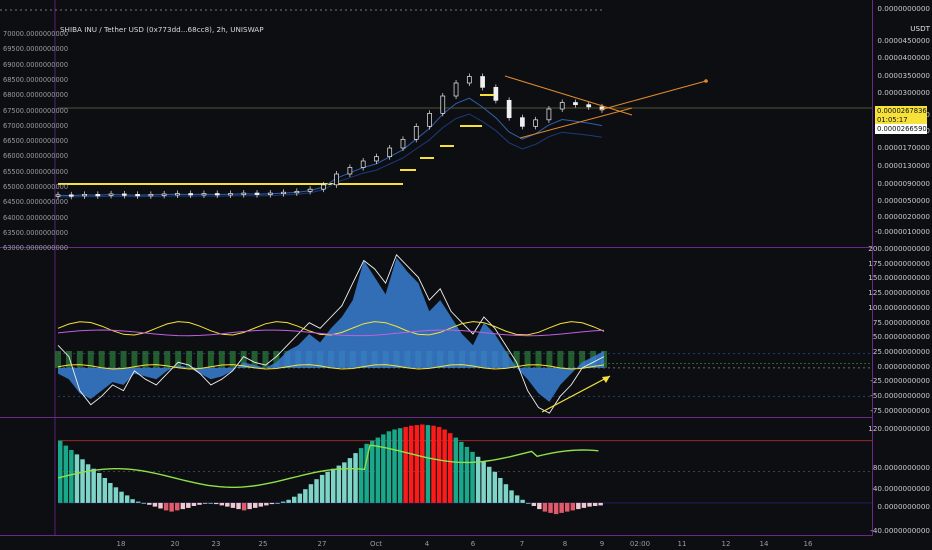 The image size is (932, 550). What do you see at coordinates (36, 248) in the screenshot?
I see `left-axis-tick: 63000.0000000000` at bounding box center [36, 248].